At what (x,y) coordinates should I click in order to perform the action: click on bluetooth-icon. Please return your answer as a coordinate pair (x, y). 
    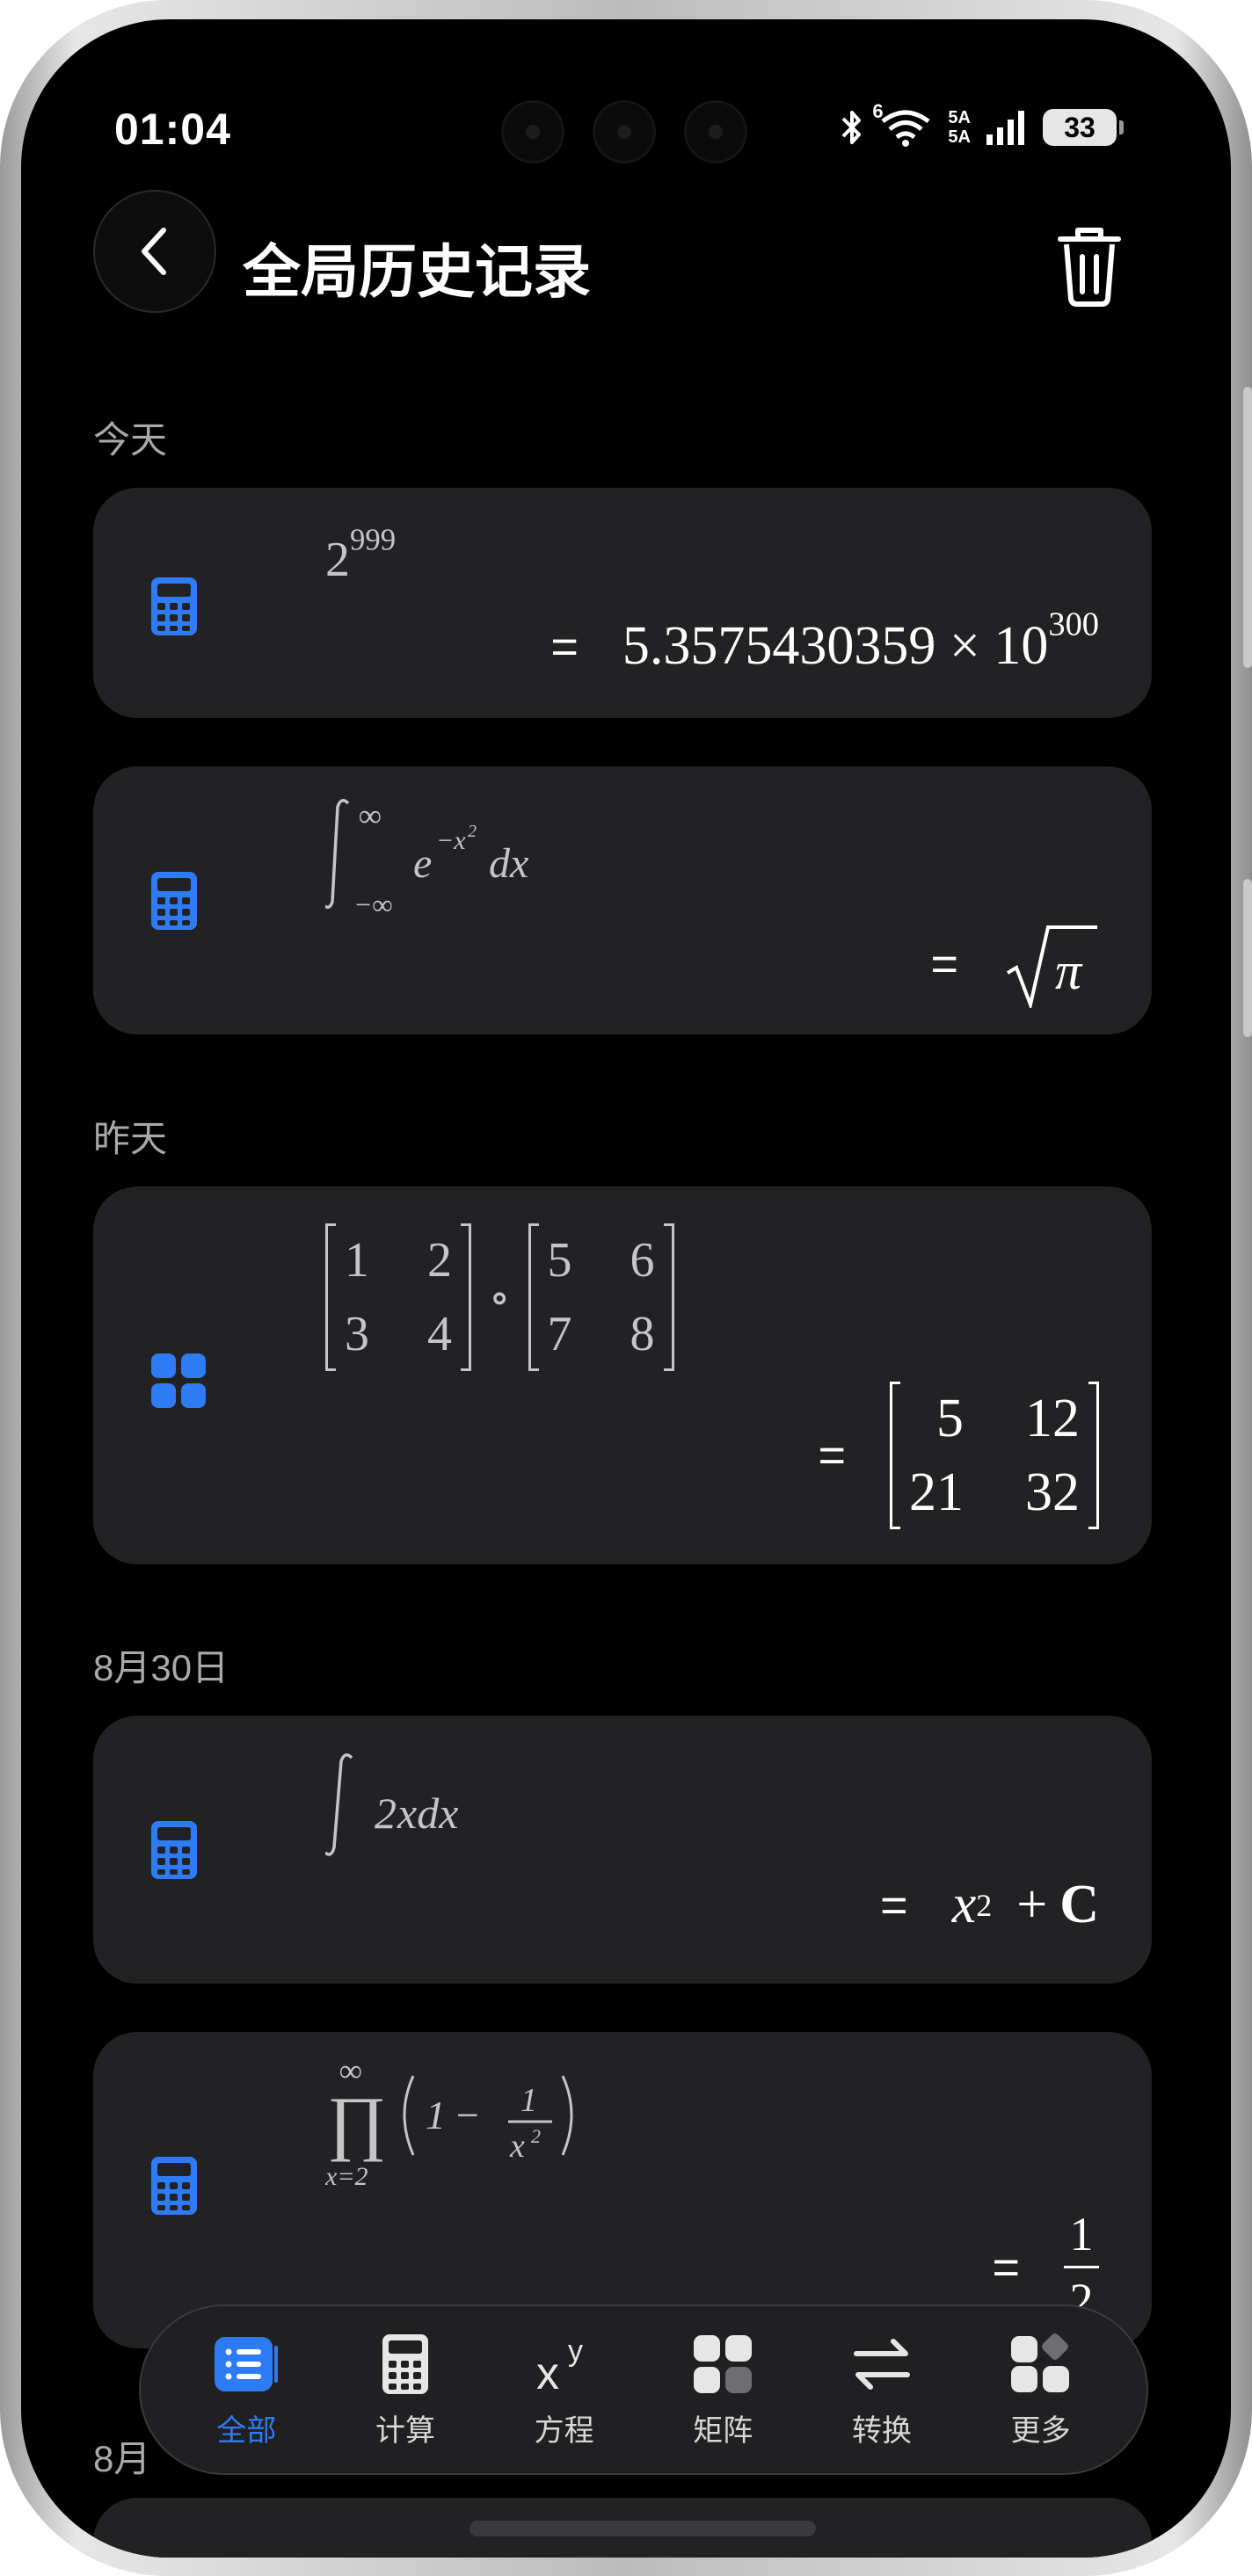
    Looking at the image, I should click on (852, 127).